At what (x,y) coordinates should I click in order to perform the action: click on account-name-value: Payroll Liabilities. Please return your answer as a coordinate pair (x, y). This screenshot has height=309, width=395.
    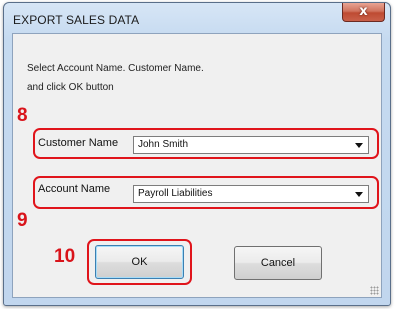
    Looking at the image, I should click on (175, 193).